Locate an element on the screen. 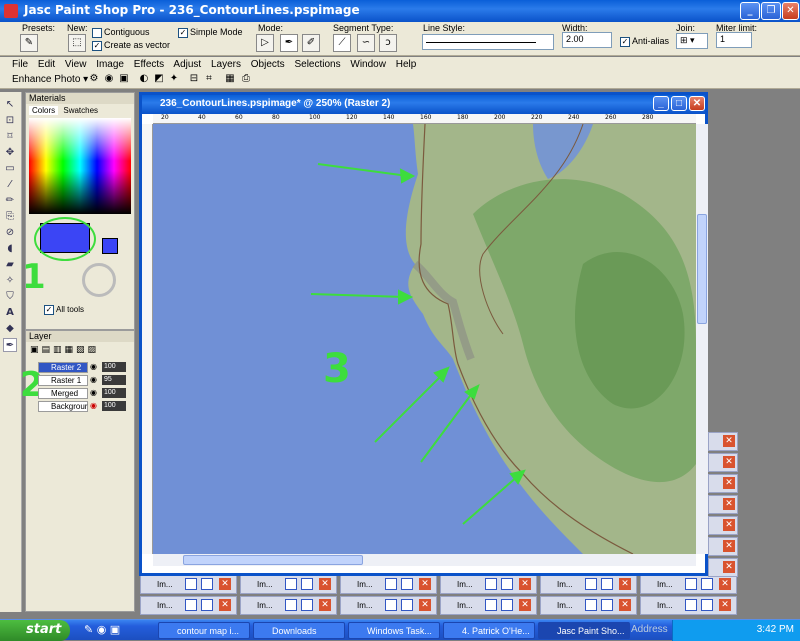 The image size is (800, 641). selection-tool-icon: ▭ is located at coordinates (10, 169).